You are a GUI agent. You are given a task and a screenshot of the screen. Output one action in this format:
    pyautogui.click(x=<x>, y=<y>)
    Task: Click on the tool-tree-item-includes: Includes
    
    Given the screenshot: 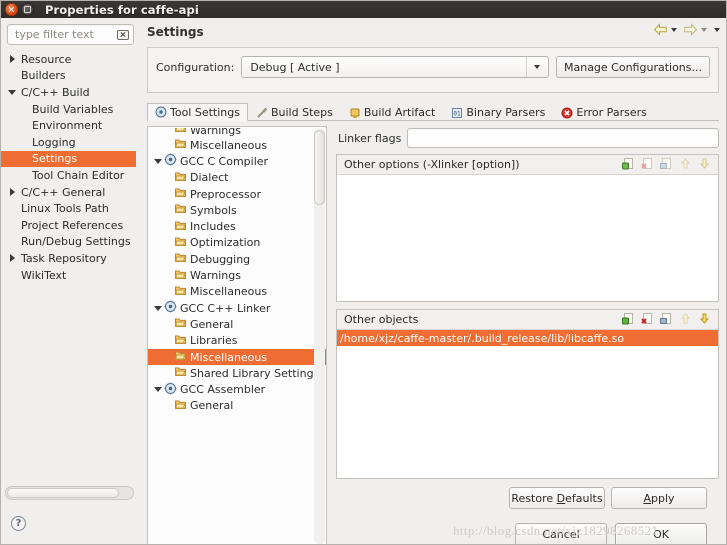 What is the action you would take?
    pyautogui.click(x=237, y=226)
    